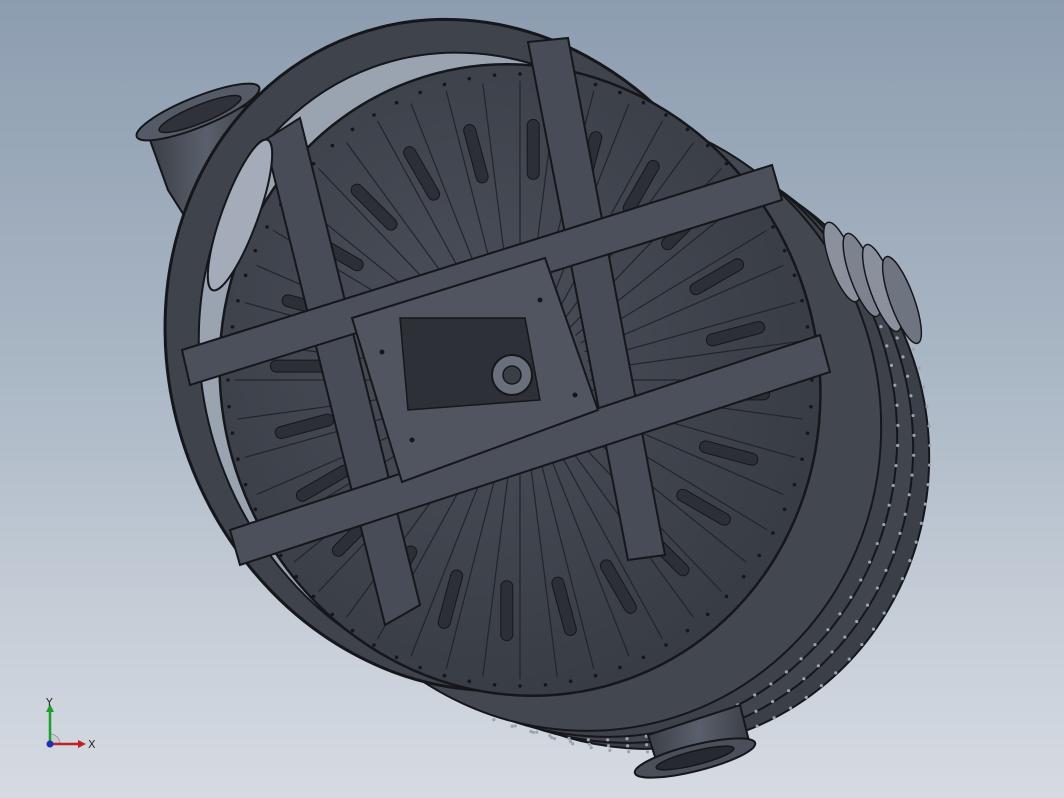  What do you see at coordinates (50, 744) in the screenshot?
I see `z-axis-dot` at bounding box center [50, 744].